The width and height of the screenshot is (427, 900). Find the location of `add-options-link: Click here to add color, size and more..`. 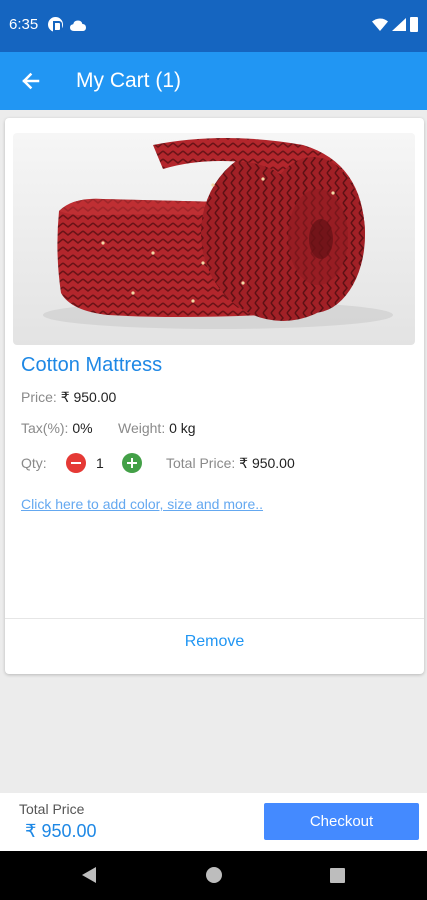

add-options-link: Click here to add color, size and more.. is located at coordinates (142, 504).